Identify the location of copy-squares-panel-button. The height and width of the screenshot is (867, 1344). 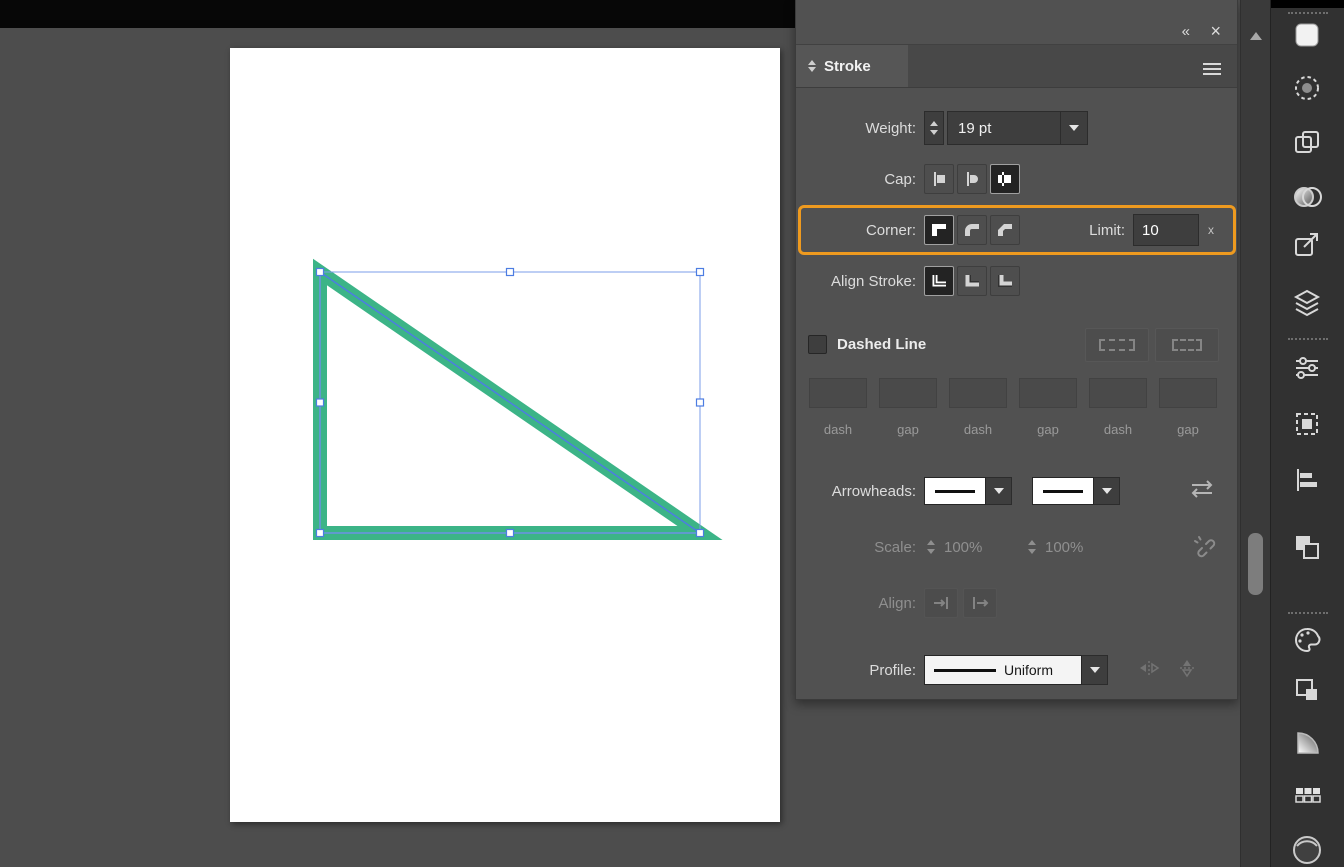
(1307, 142).